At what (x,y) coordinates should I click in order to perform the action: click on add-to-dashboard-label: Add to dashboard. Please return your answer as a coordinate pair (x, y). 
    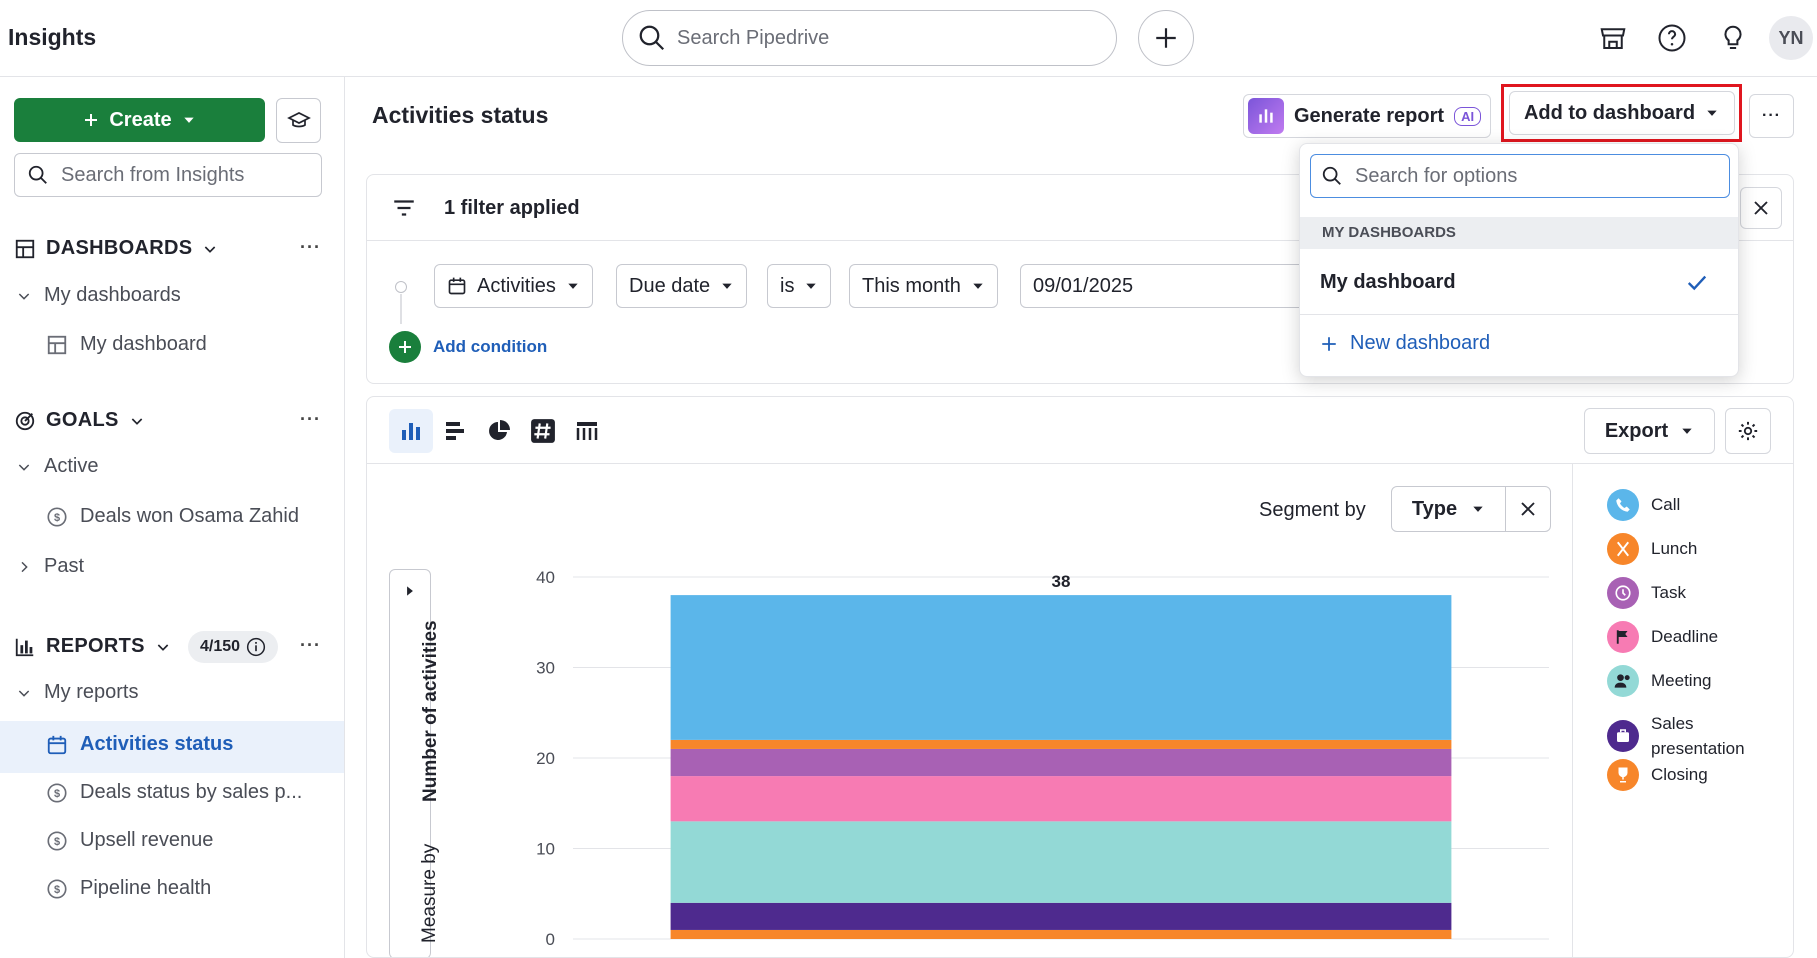
    Looking at the image, I should click on (1609, 112).